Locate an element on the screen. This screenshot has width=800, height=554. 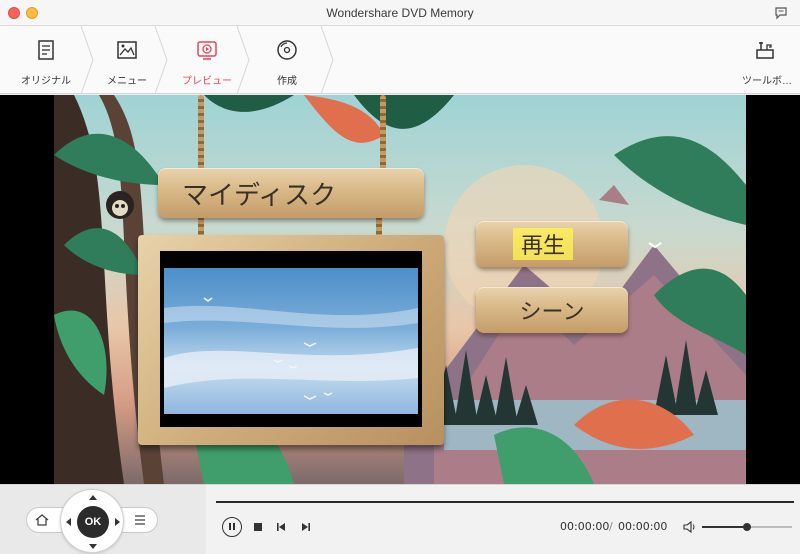
video-thumbnail is located at coordinates (291, 341).